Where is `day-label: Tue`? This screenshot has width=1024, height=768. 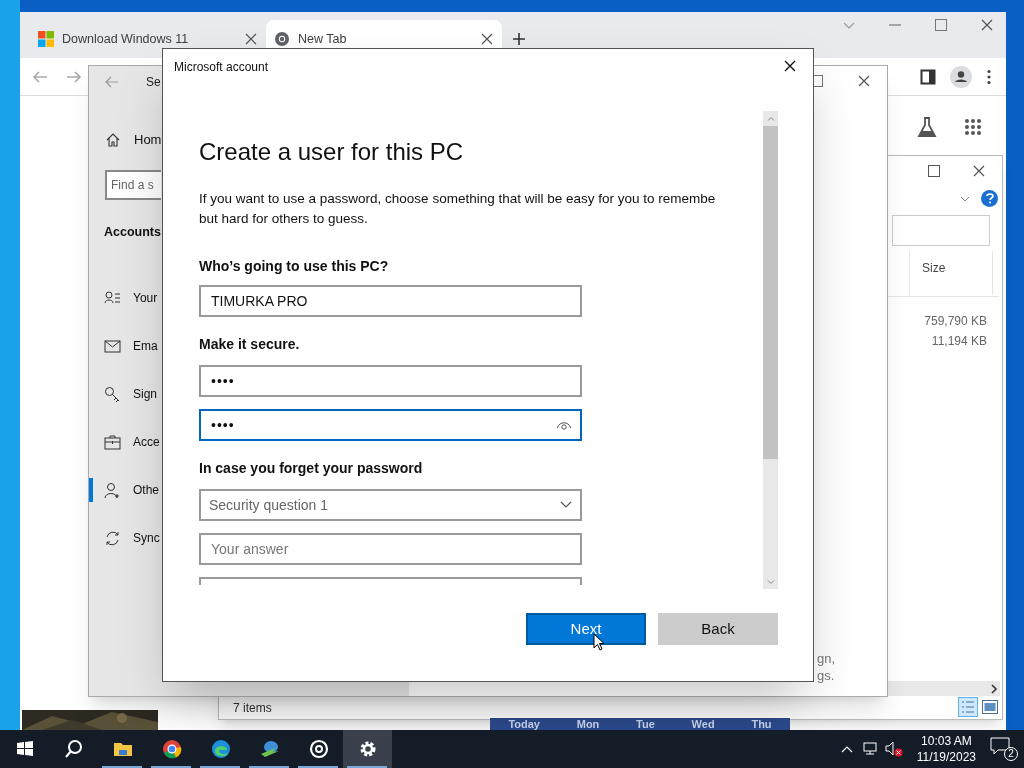 day-label: Tue is located at coordinates (645, 724).